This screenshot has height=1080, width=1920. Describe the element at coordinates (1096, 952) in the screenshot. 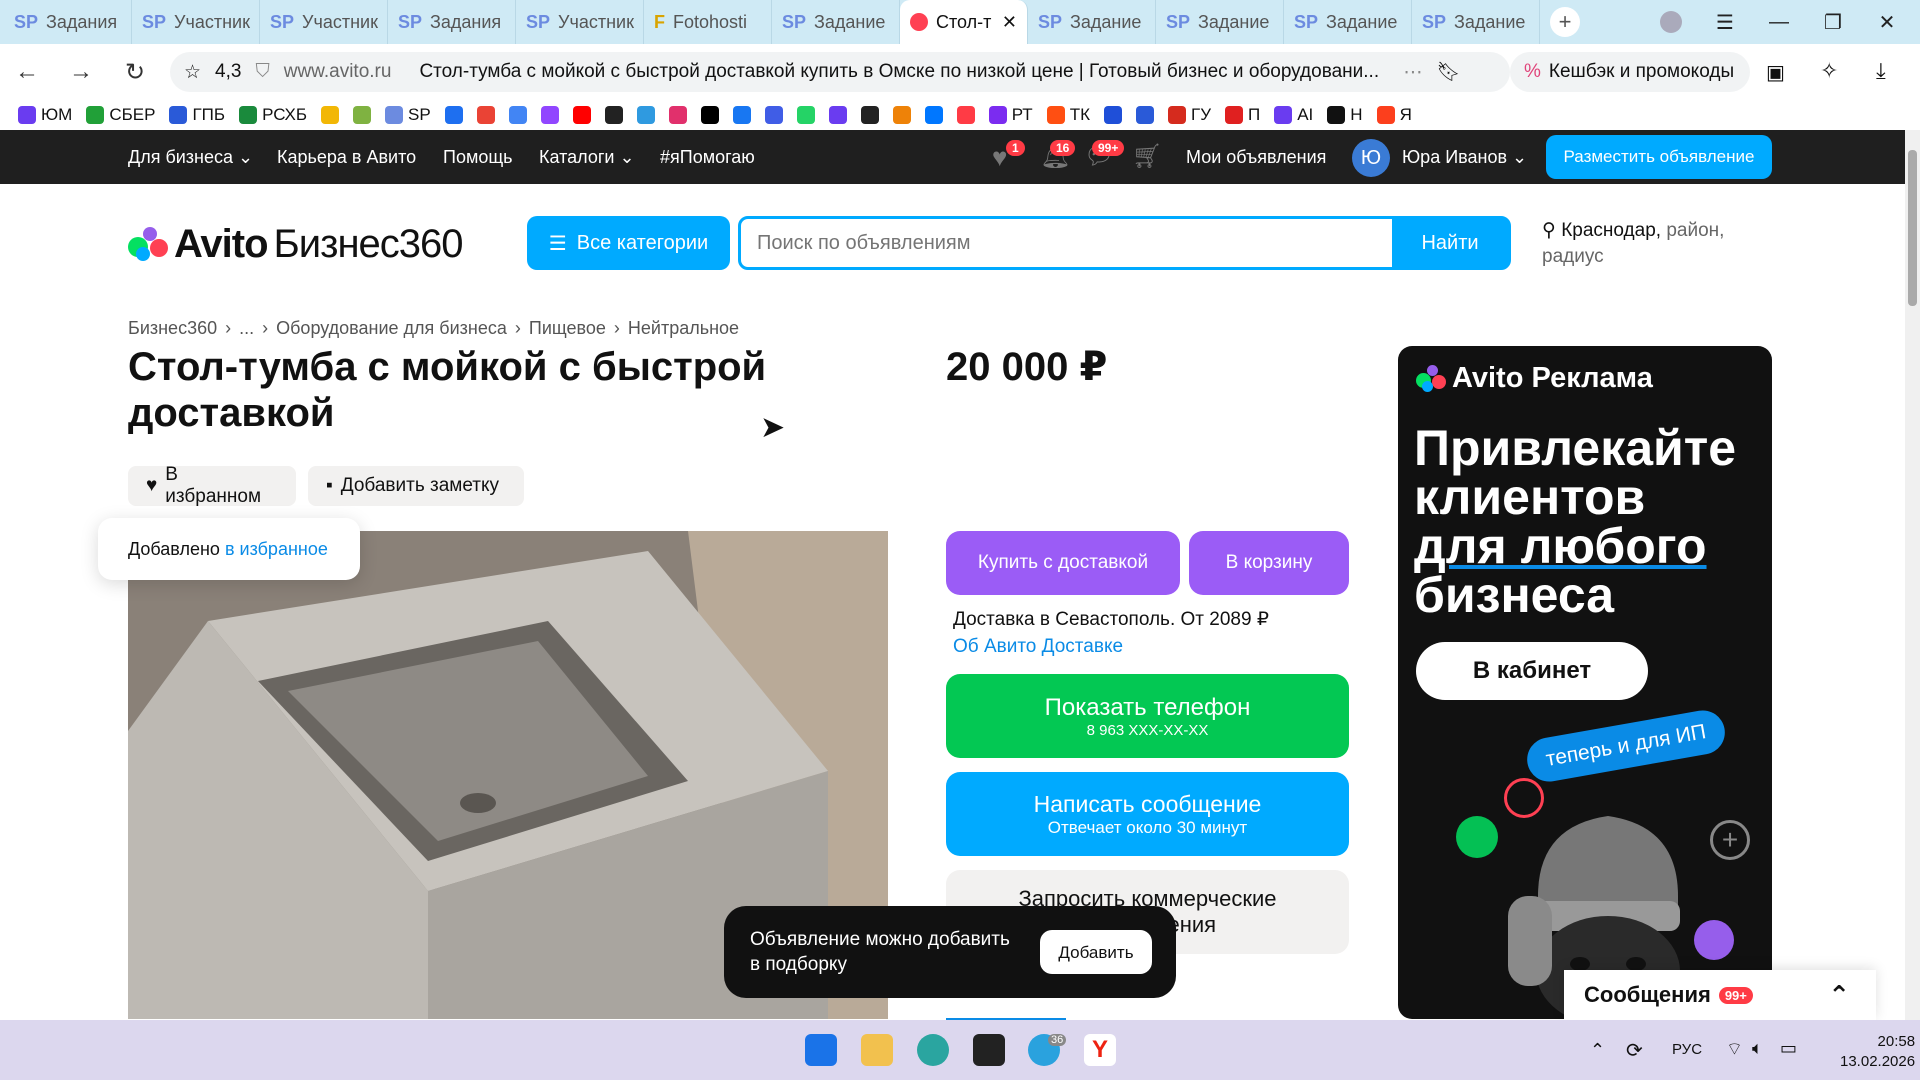

I see `snackbar-add-button: Добавить` at that location.